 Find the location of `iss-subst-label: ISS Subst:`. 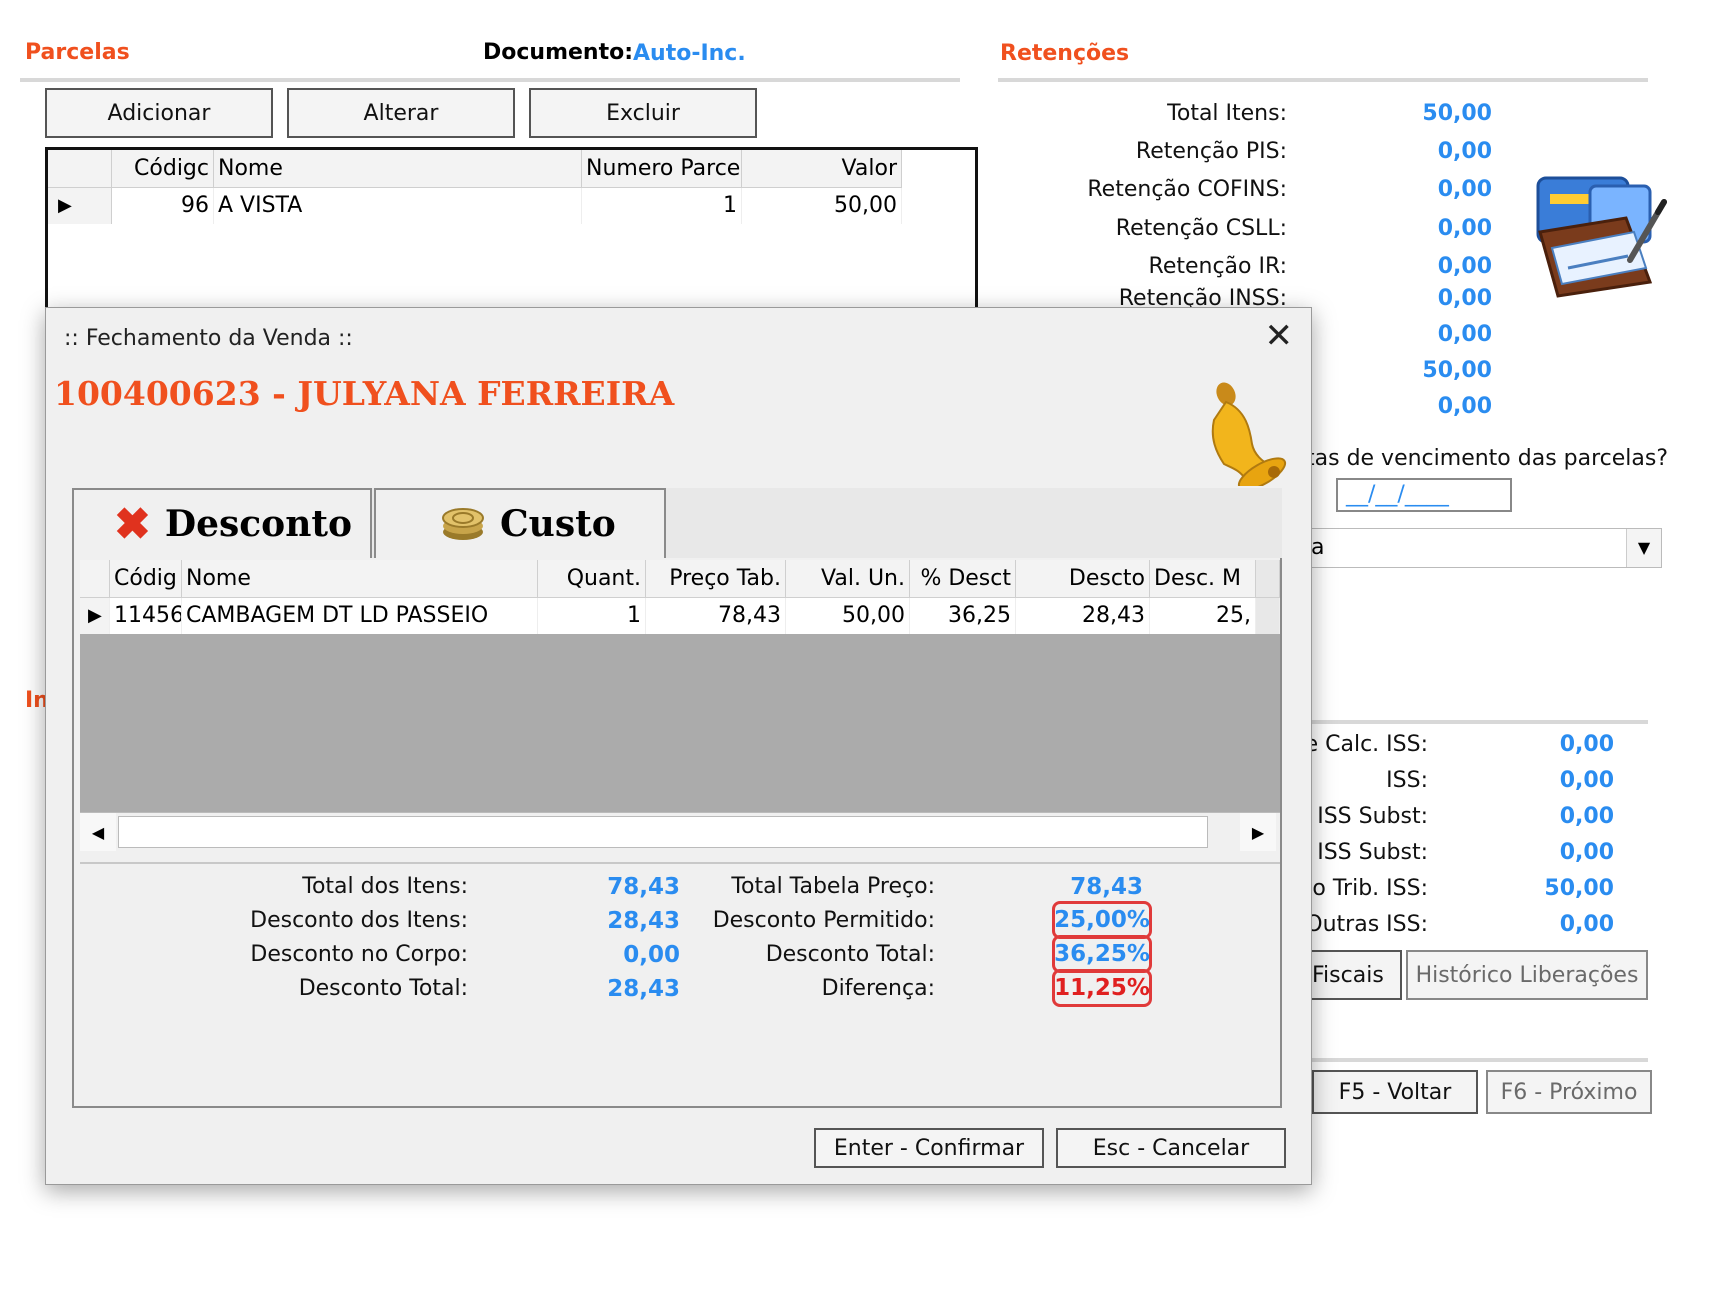

iss-subst-label: ISS Subst: is located at coordinates (1372, 852).